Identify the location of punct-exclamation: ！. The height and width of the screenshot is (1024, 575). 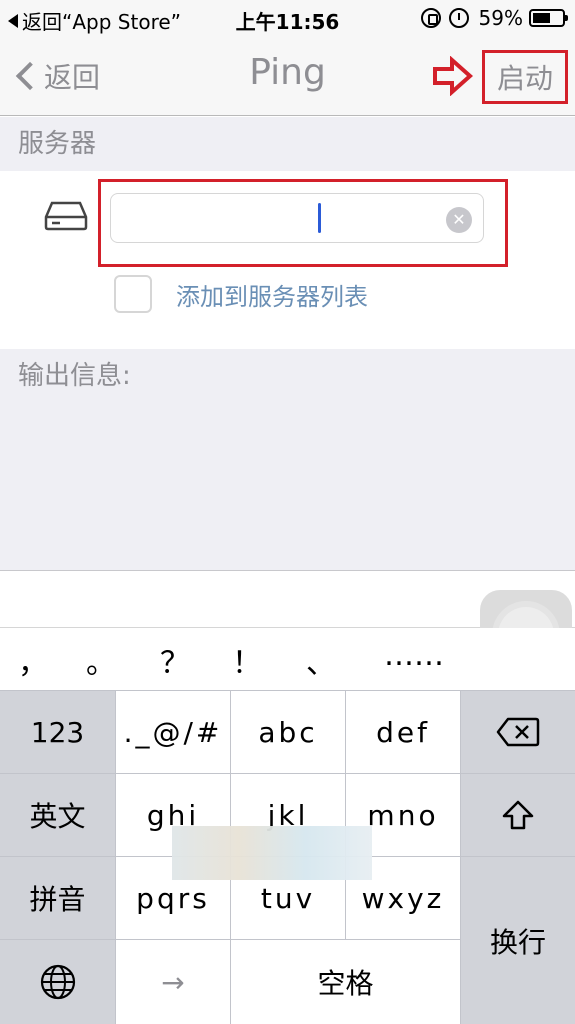
(247, 660).